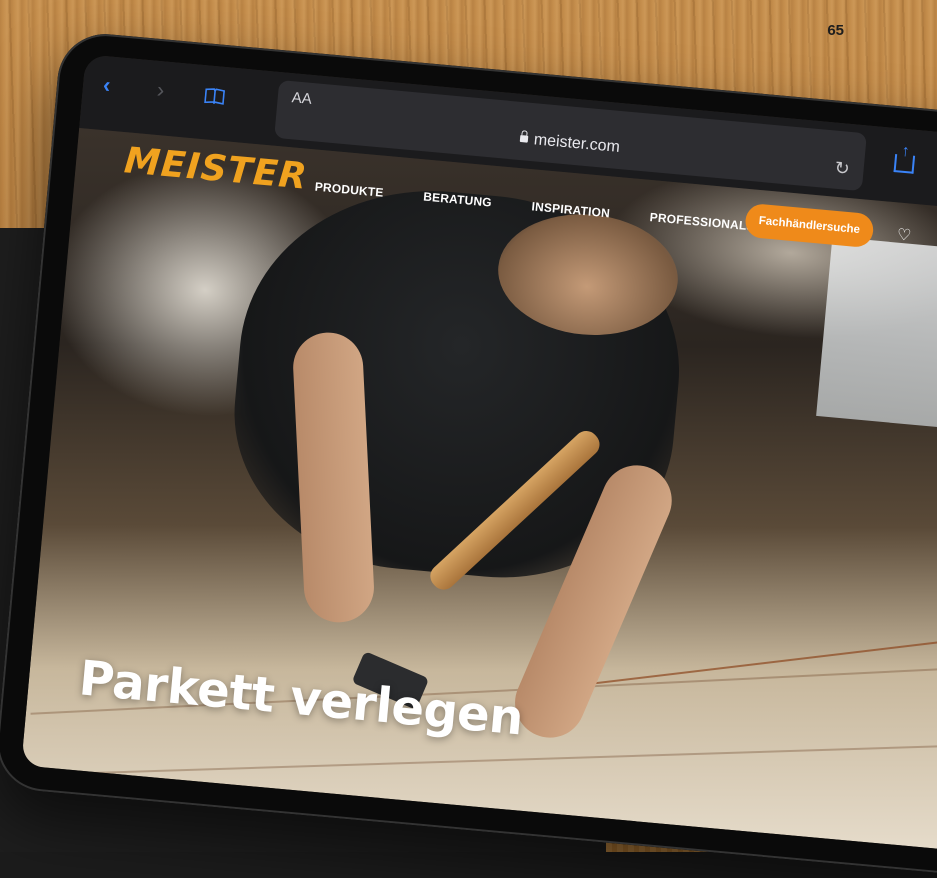  Describe the element at coordinates (480, 760) in the screenshot. I see `floor-line` at that location.